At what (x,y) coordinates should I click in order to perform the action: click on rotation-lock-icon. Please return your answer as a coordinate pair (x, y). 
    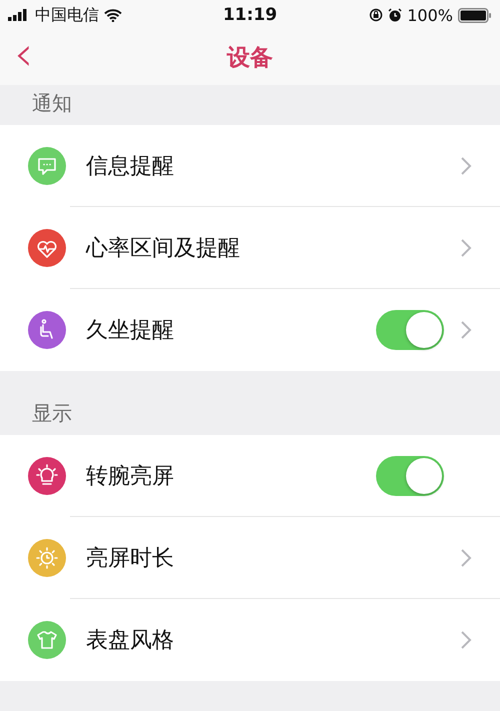
    Looking at the image, I should click on (376, 15).